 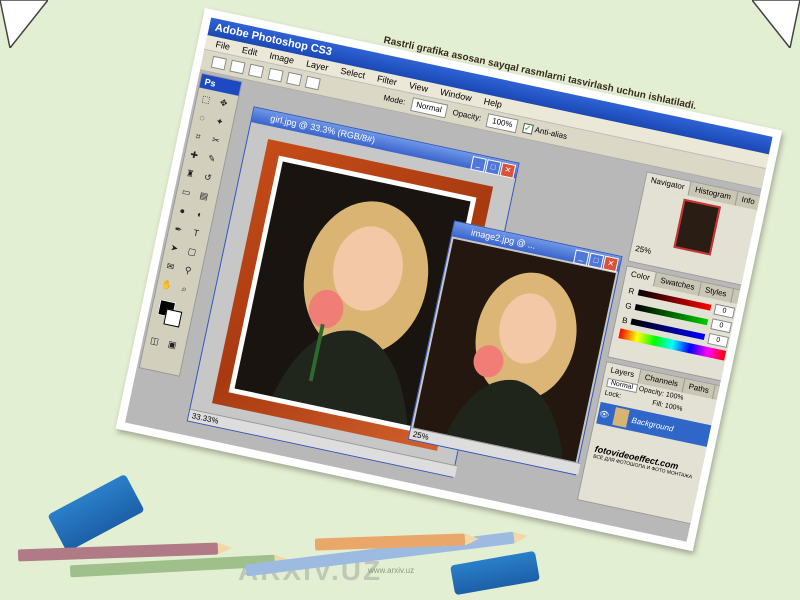 What do you see at coordinates (467, 115) in the screenshot?
I see `opacity-label: Opacity:` at bounding box center [467, 115].